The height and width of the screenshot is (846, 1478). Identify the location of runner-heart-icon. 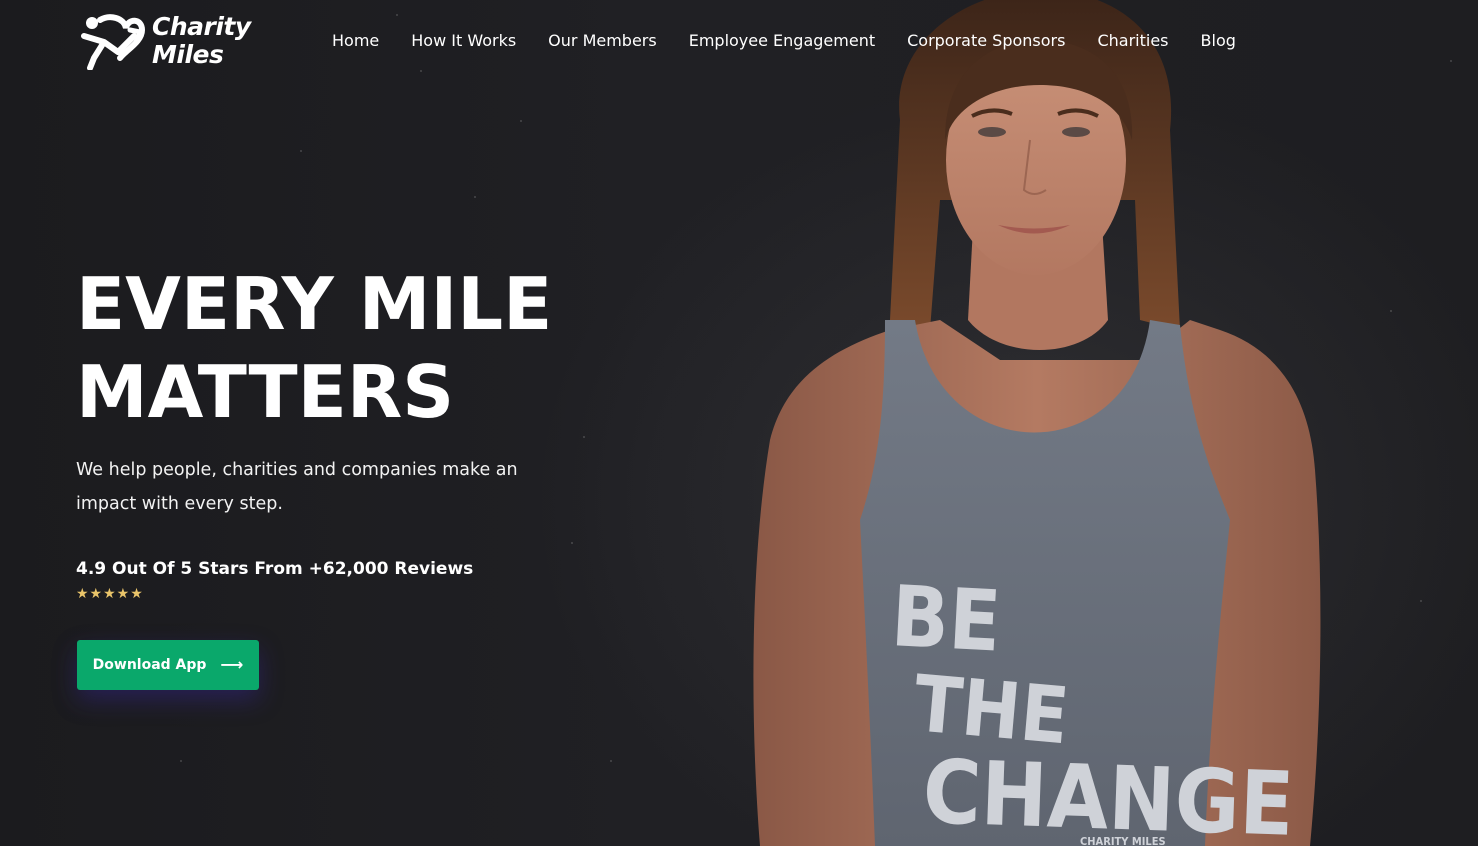
(113, 42).